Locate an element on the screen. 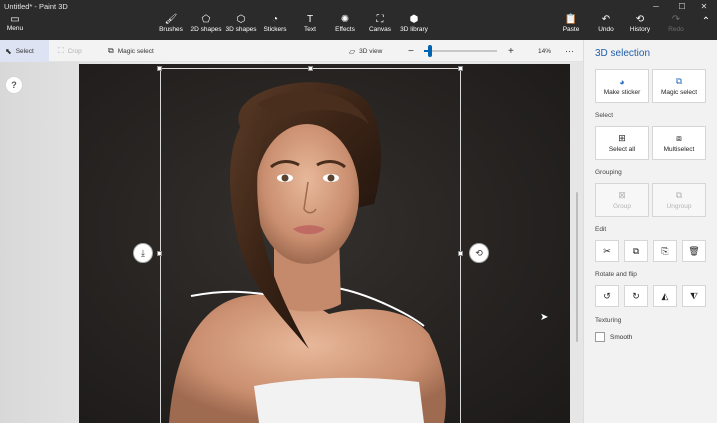  flip-horizontal-button: ◭ is located at coordinates (665, 296).